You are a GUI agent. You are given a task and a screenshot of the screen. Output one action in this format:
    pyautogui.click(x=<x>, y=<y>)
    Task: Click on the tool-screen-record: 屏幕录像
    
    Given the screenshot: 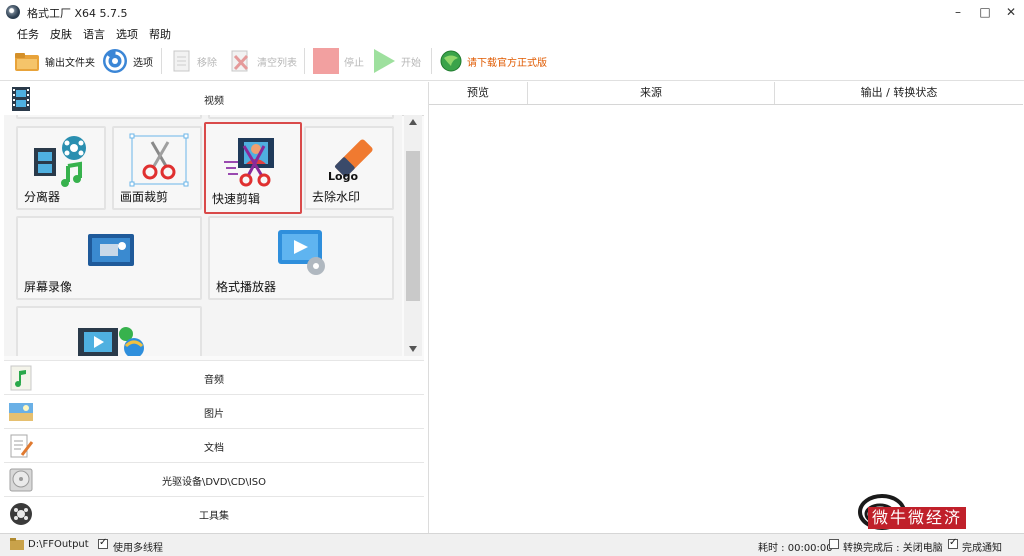 What is the action you would take?
    pyautogui.click(x=109, y=258)
    